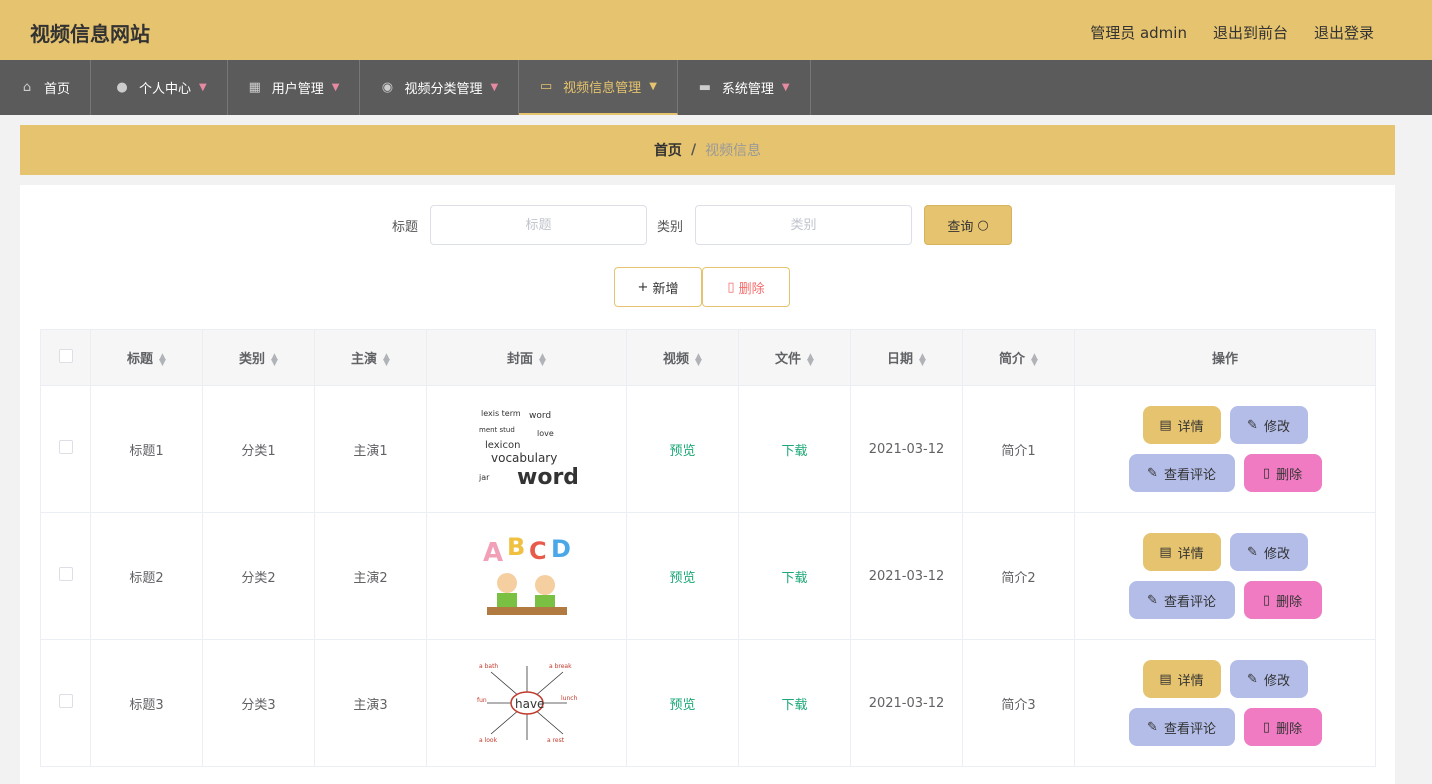 This screenshot has width=1432, height=784. I want to click on cell-category: 分类3, so click(258, 703).